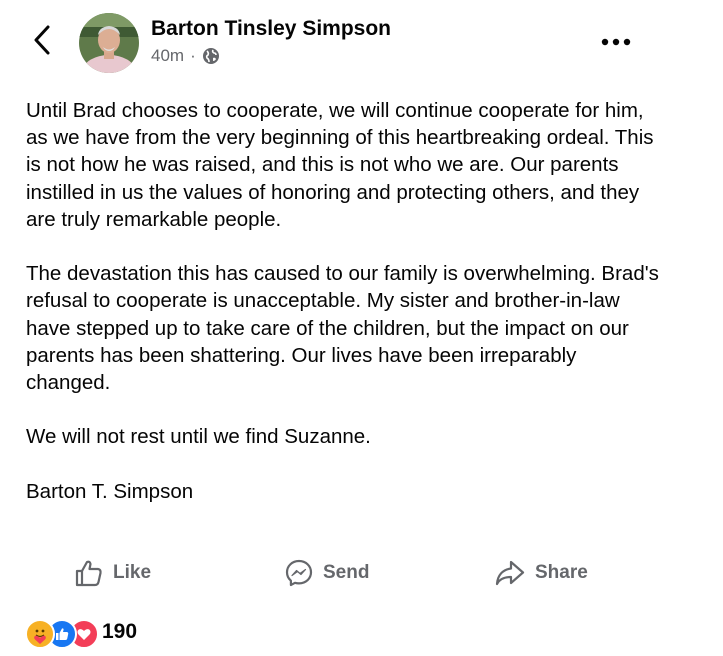 This screenshot has width=723, height=656. What do you see at coordinates (89, 573) in the screenshot?
I see `thumbs-up-icon` at bounding box center [89, 573].